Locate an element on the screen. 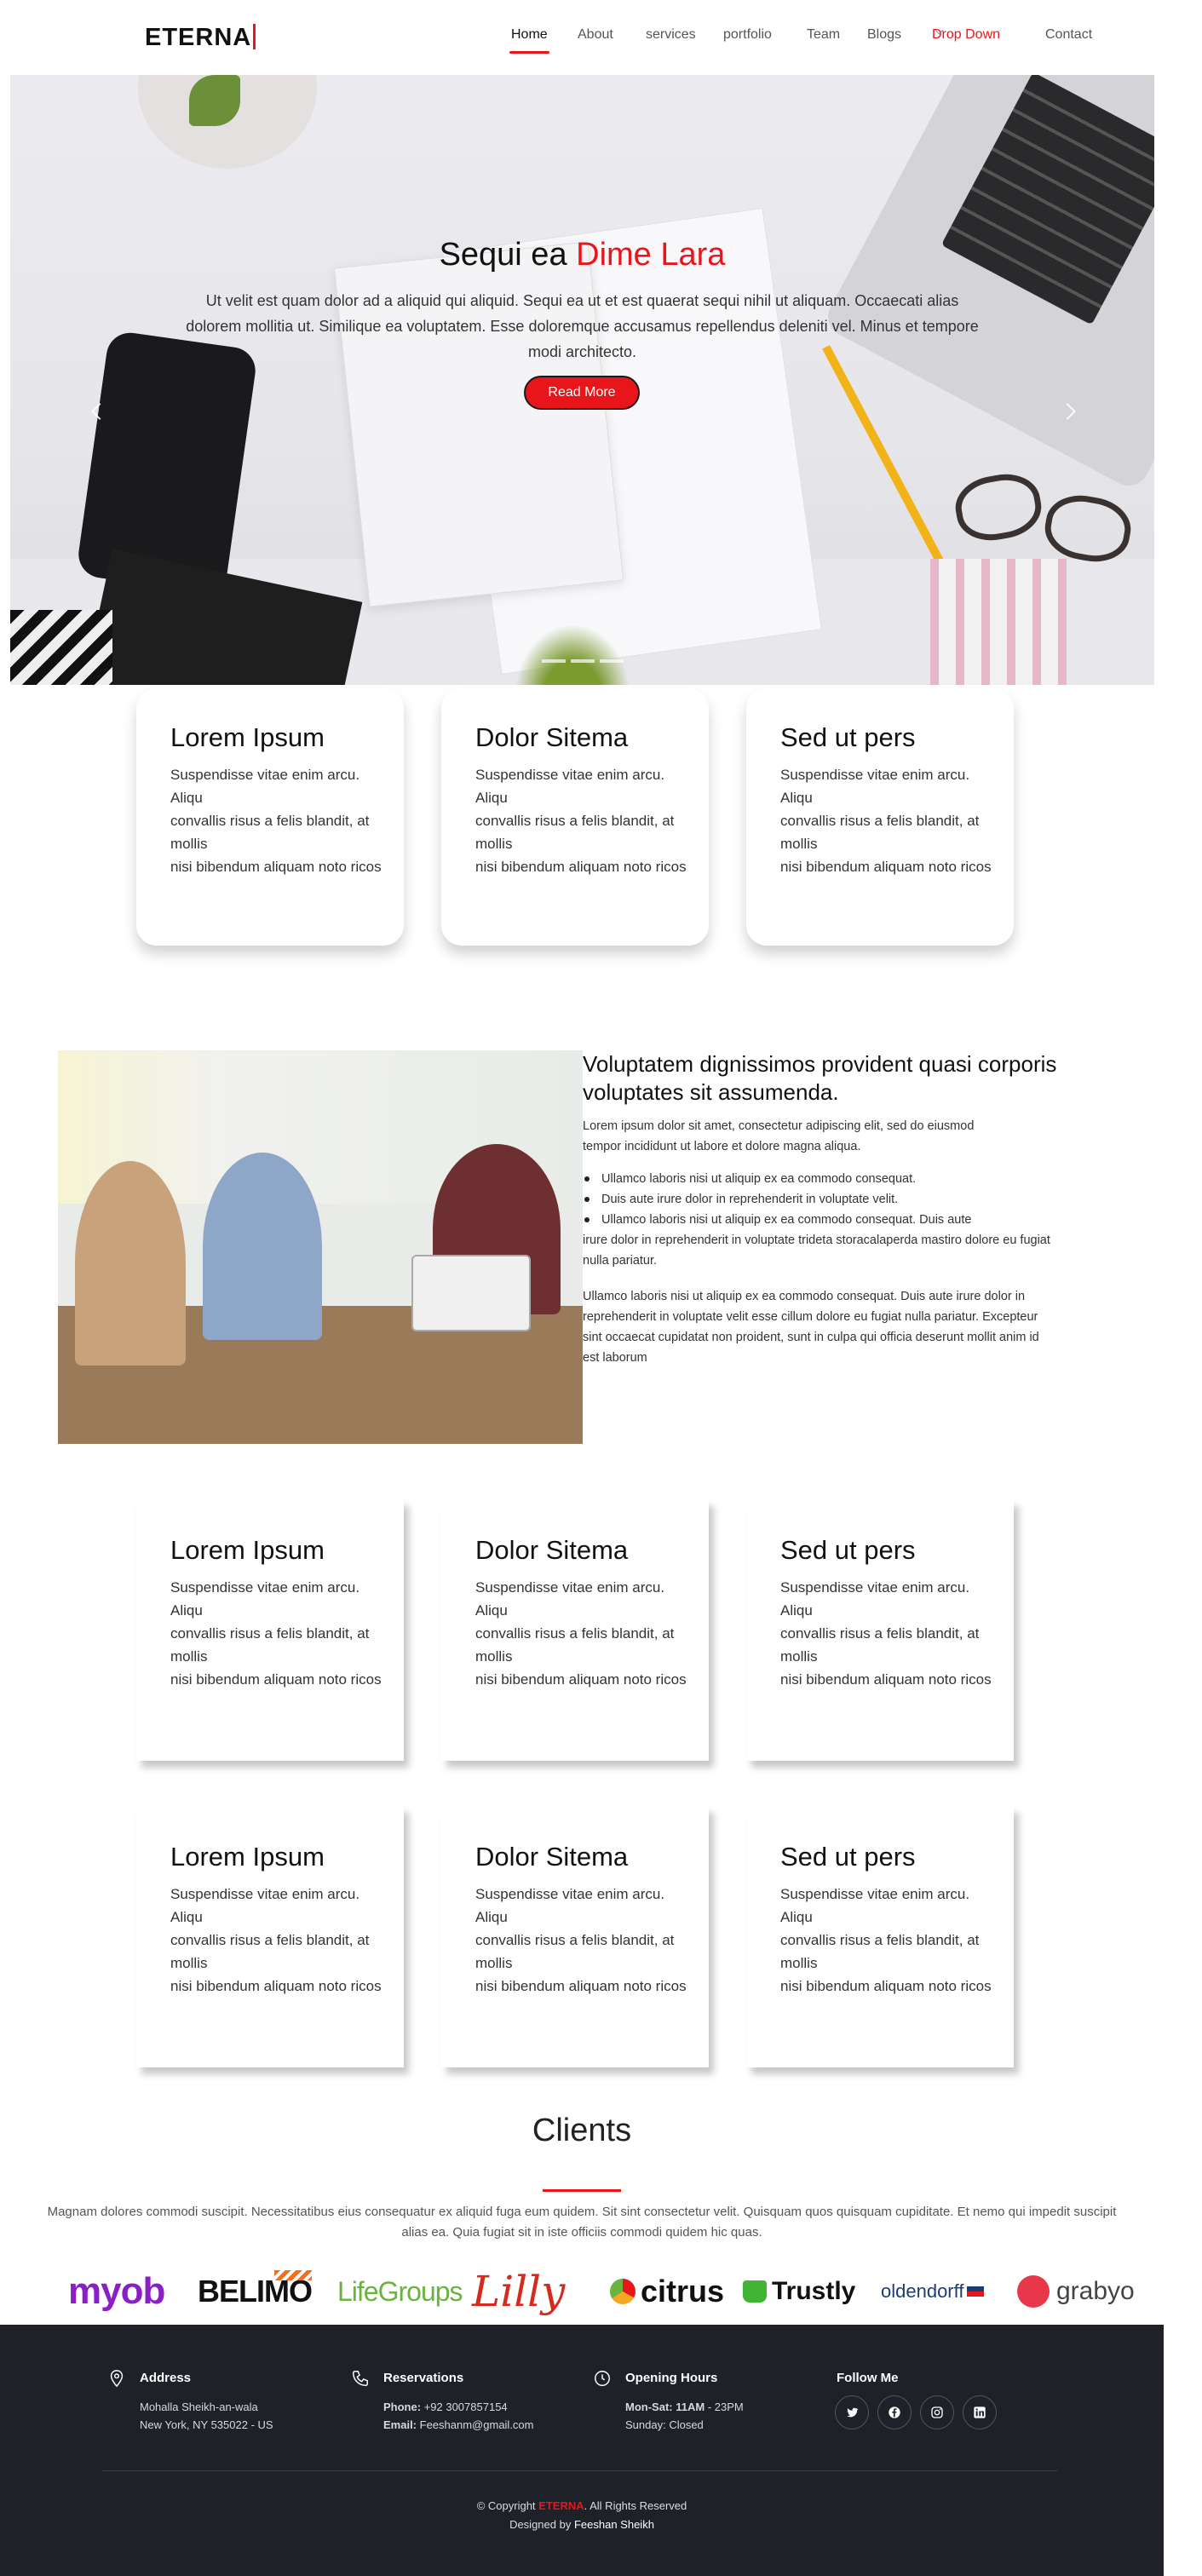 The height and width of the screenshot is (2576, 1202). footer-hours-weekdays: Mon-Sat: 11AM - 23PM is located at coordinates (684, 2407).